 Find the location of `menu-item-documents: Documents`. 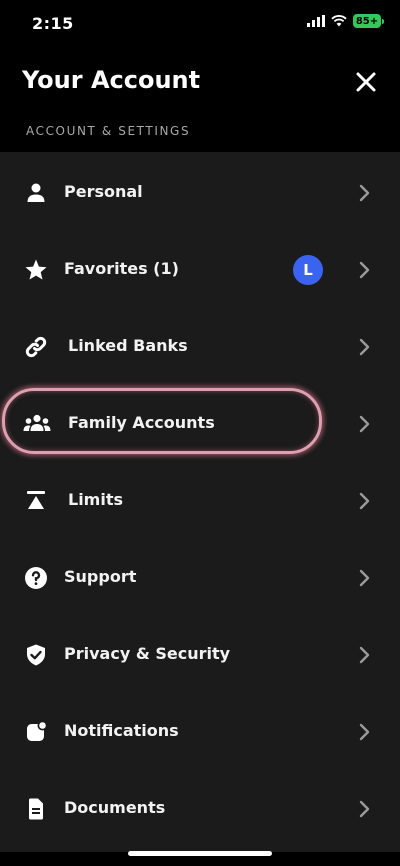

menu-item-documents: Documents is located at coordinates (200, 808).